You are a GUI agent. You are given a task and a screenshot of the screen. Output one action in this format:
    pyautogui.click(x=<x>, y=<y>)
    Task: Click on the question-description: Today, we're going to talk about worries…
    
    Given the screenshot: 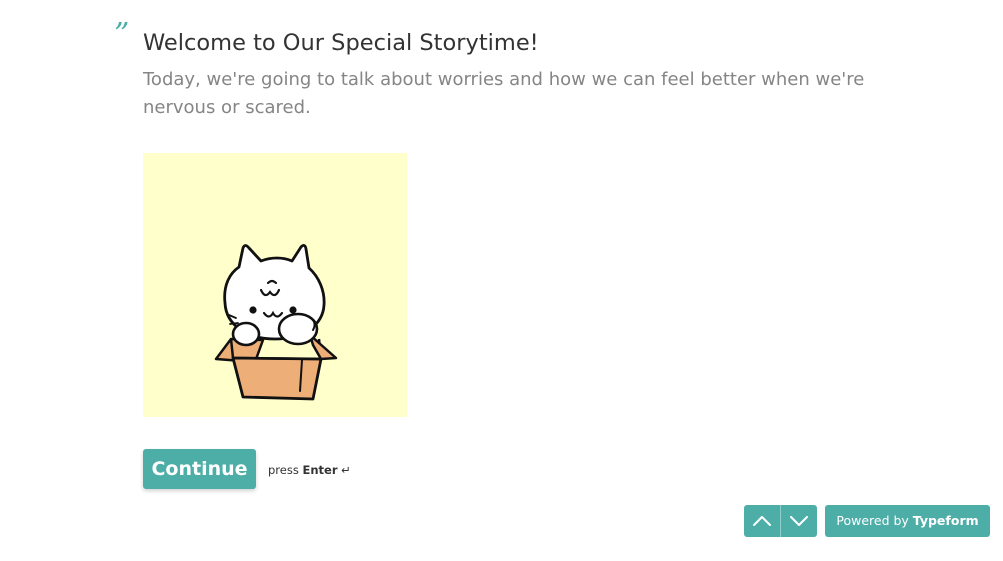 What is the action you would take?
    pyautogui.click(x=504, y=93)
    